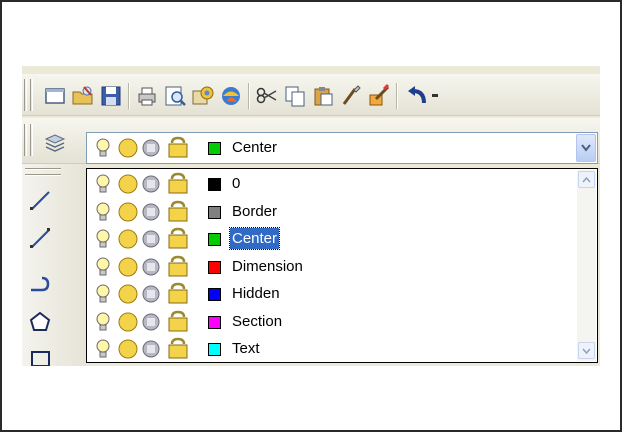  I want to click on rectangle-icon, so click(40, 356).